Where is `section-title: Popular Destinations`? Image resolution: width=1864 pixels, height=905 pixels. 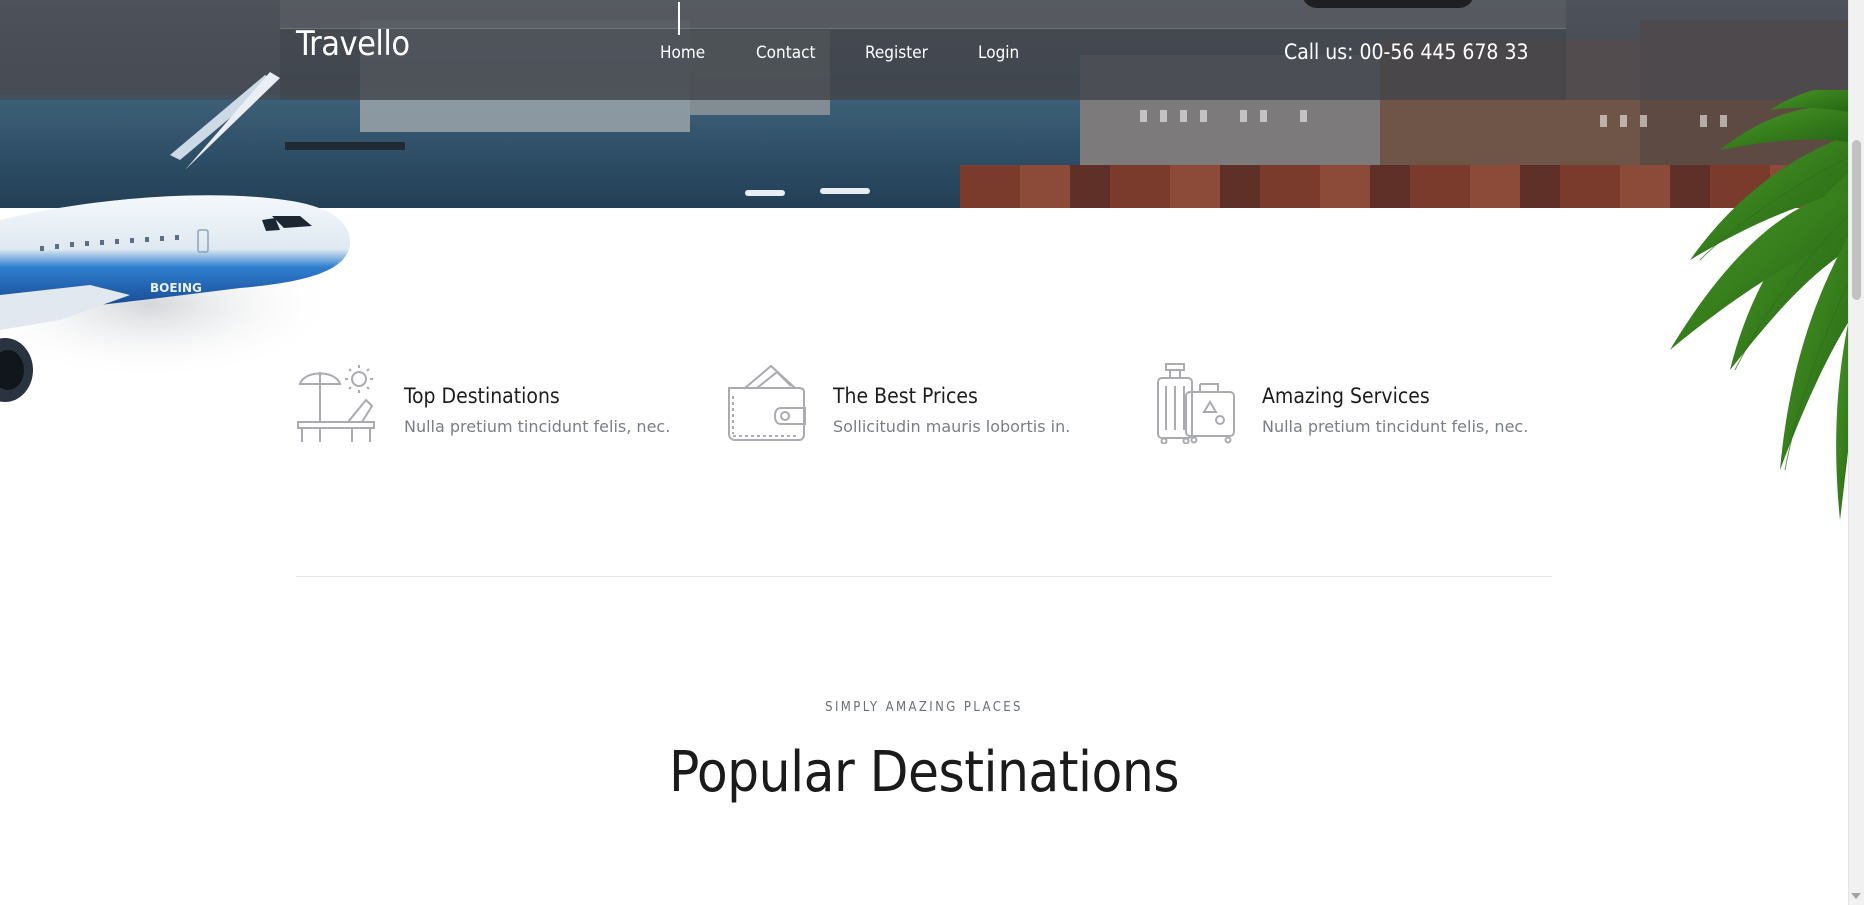 section-title: Popular Destinations is located at coordinates (924, 772).